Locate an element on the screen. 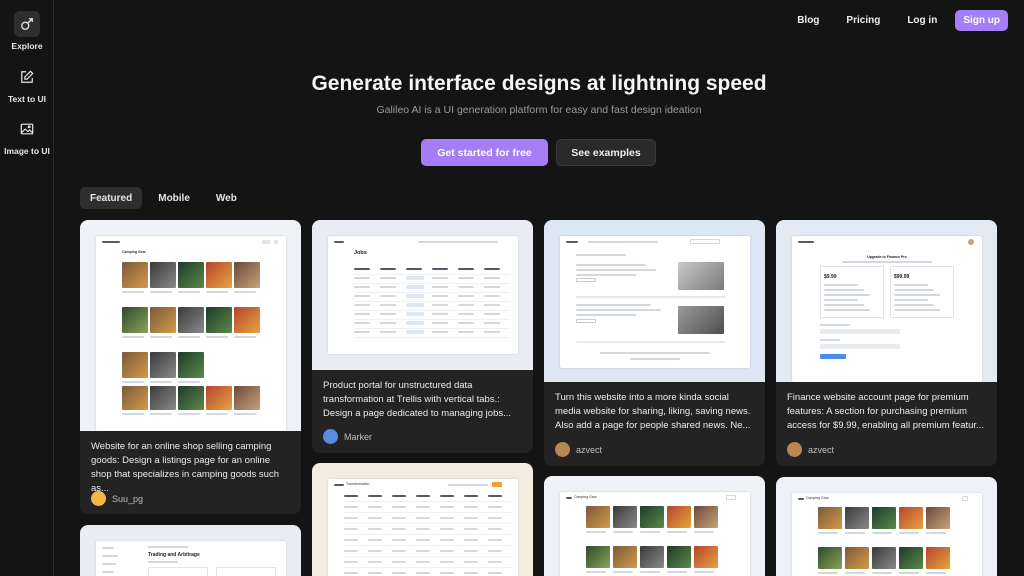 The height and width of the screenshot is (576, 1024). sidebar-item-text-to-ui: Text to UI is located at coordinates (27, 84).